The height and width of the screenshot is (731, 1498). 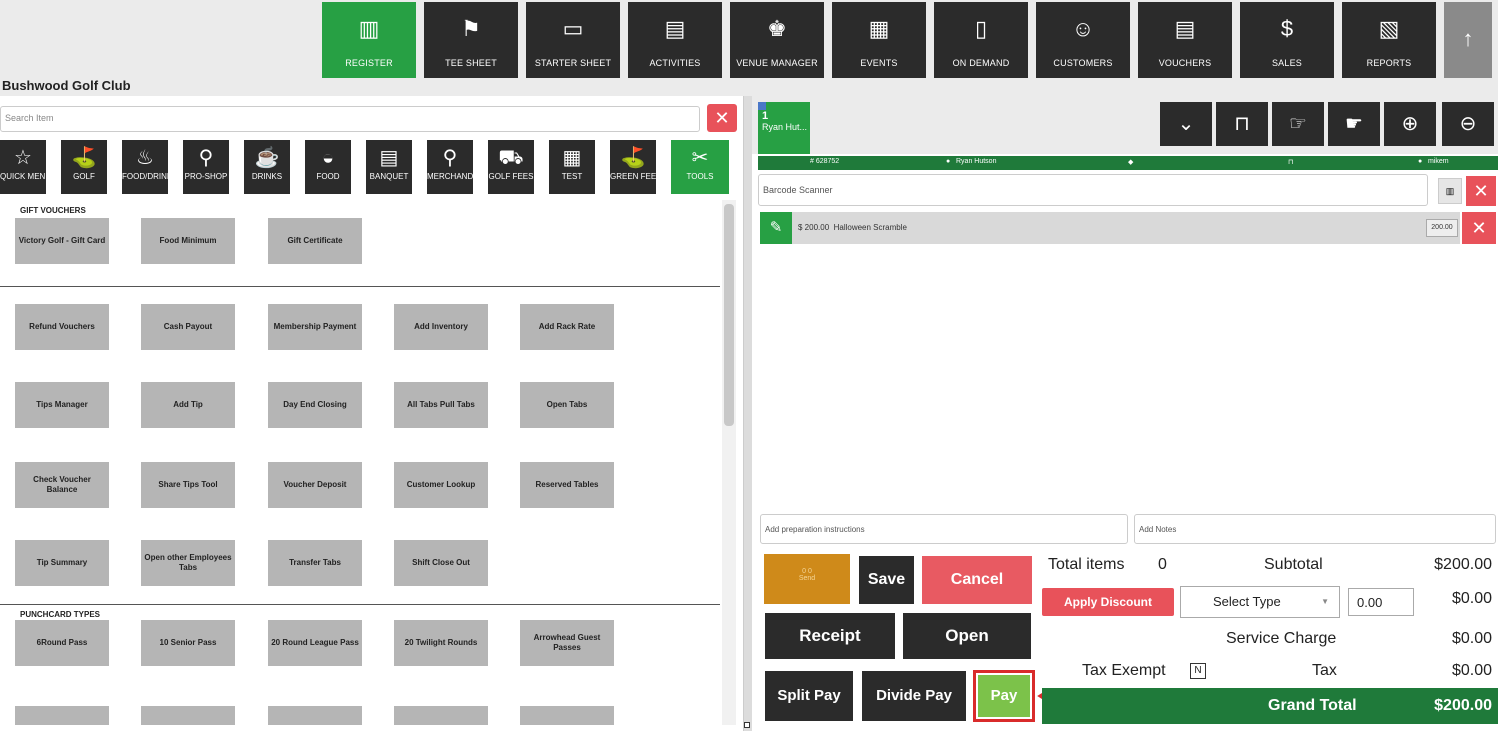 What do you see at coordinates (1381, 602) in the screenshot?
I see `discount-value-input: 0.00` at bounding box center [1381, 602].